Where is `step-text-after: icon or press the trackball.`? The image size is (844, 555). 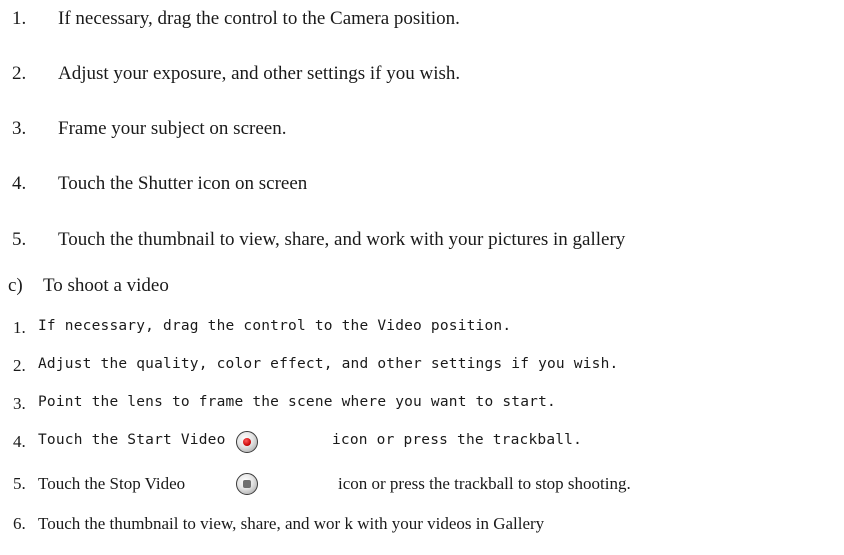
step-text-after: icon or press the trackball. is located at coordinates (457, 440).